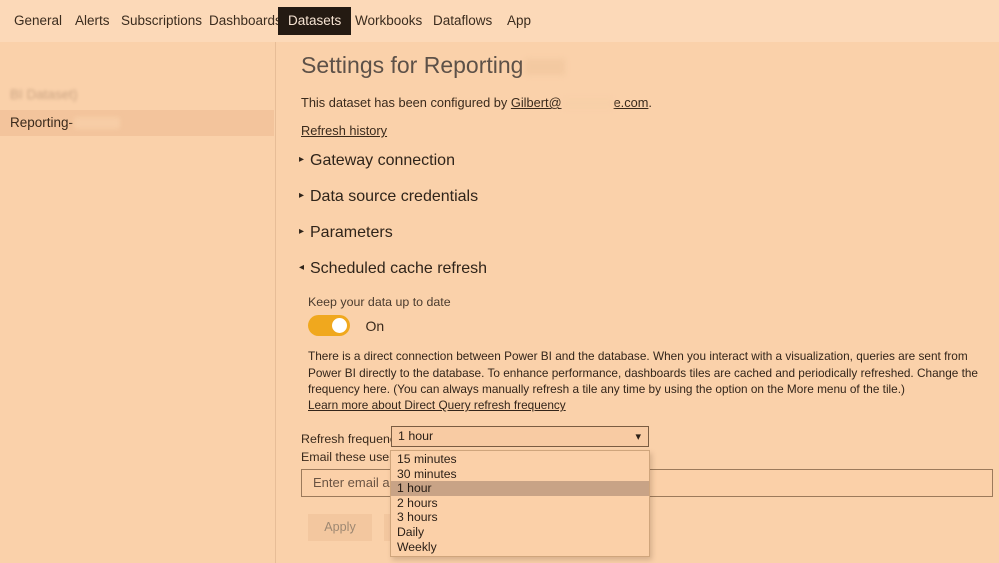  I want to click on configured-by-email-link: Gilbert@ e.com, so click(580, 102).